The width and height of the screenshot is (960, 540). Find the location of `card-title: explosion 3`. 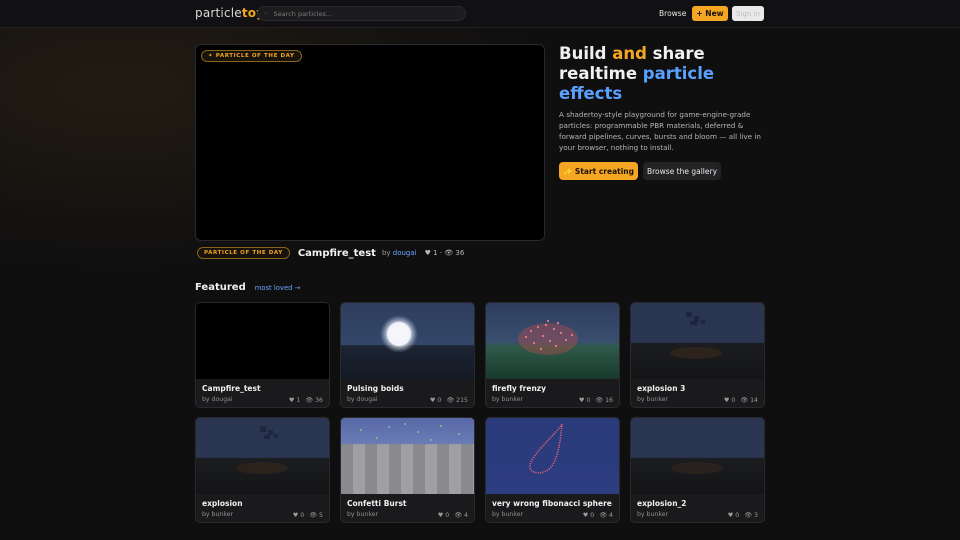

card-title: explosion 3 is located at coordinates (661, 388).